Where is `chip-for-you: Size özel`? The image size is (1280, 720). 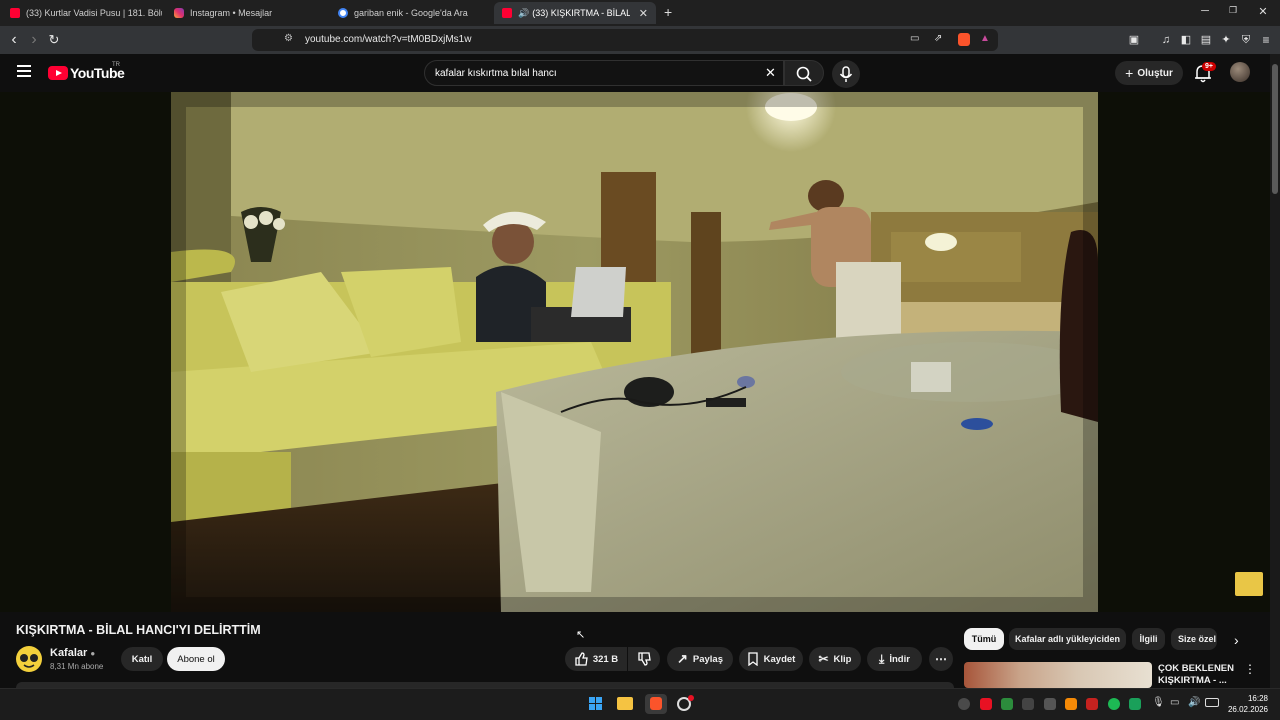
chip-for-you: Size özel is located at coordinates (1194, 639).